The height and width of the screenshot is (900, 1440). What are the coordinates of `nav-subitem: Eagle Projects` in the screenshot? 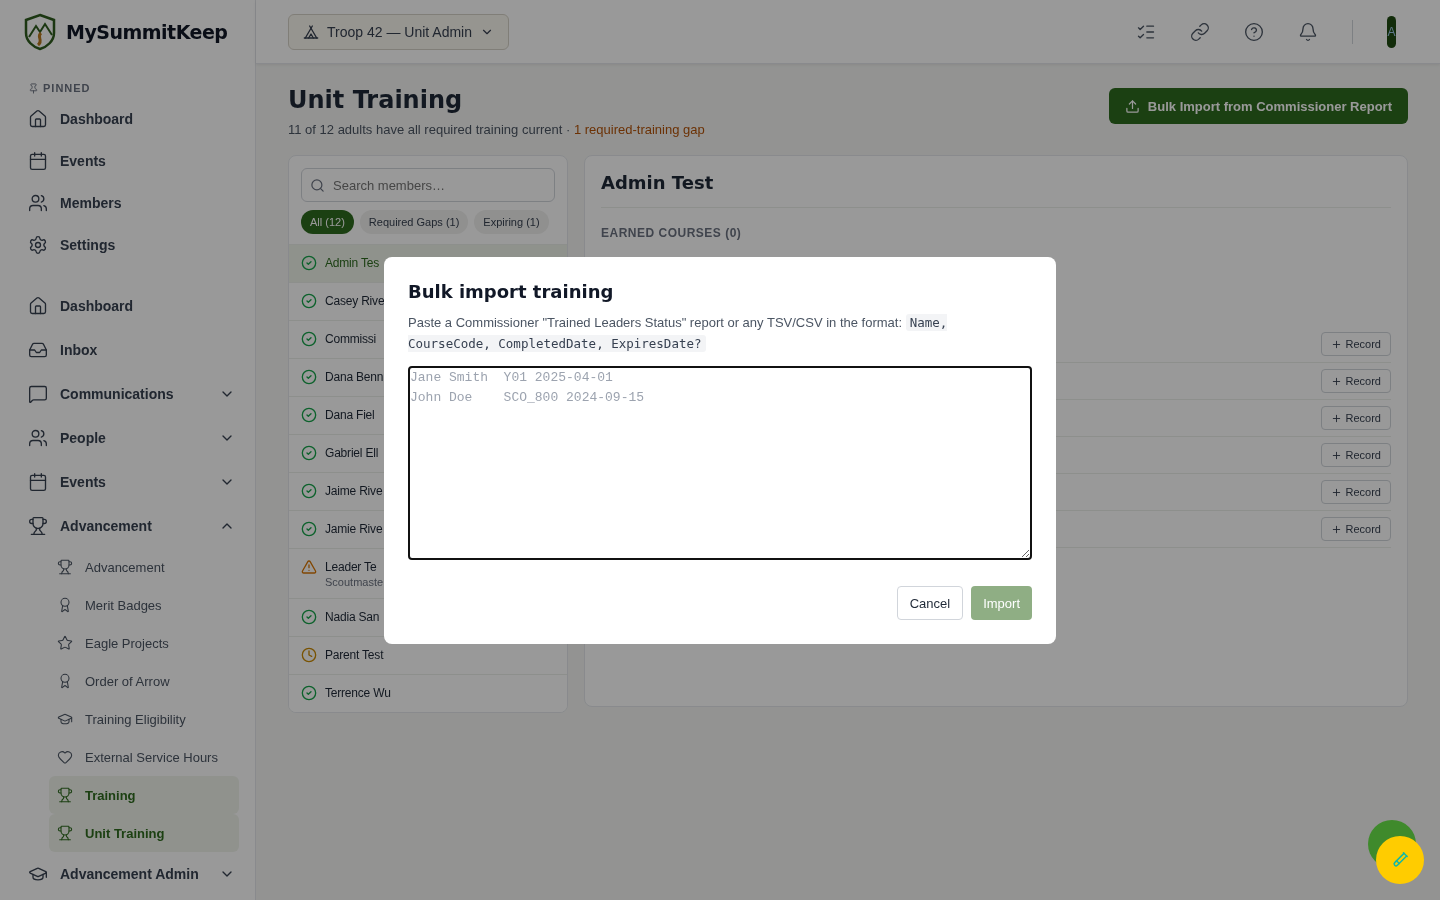 It's located at (144, 643).